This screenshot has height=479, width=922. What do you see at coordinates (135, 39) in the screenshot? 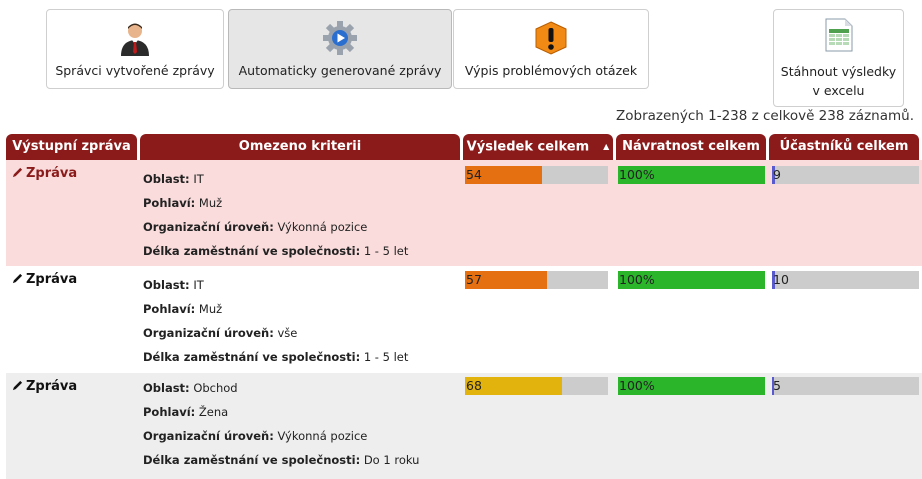
I see `manager-person-icon` at bounding box center [135, 39].